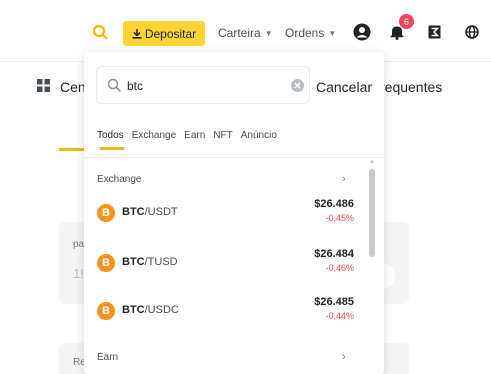 This screenshot has width=491, height=374. Describe the element at coordinates (112, 148) in the screenshot. I see `active-tab-underline` at that location.